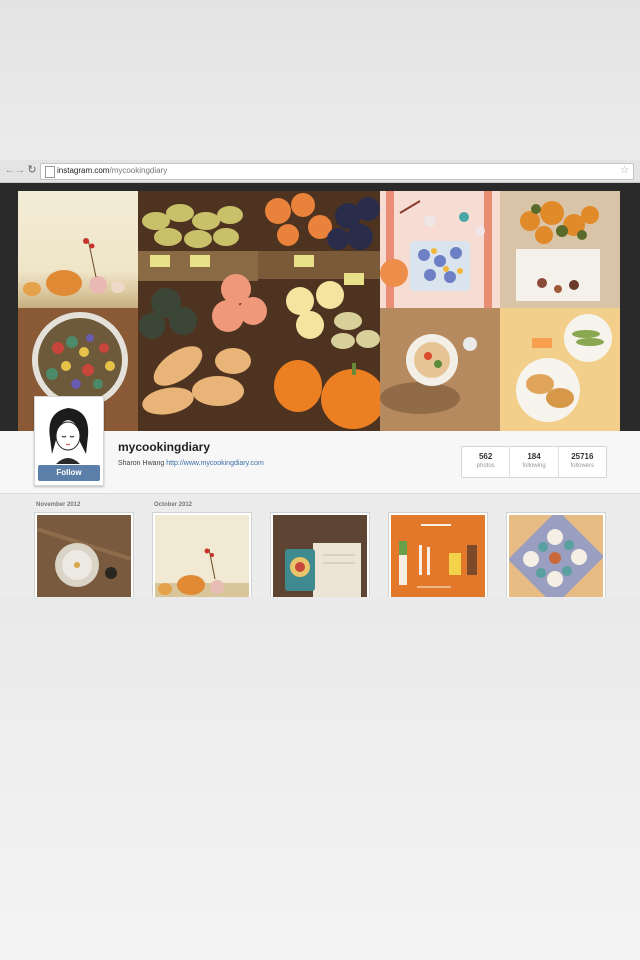  I want to click on month-label: November 2012, so click(58, 505).